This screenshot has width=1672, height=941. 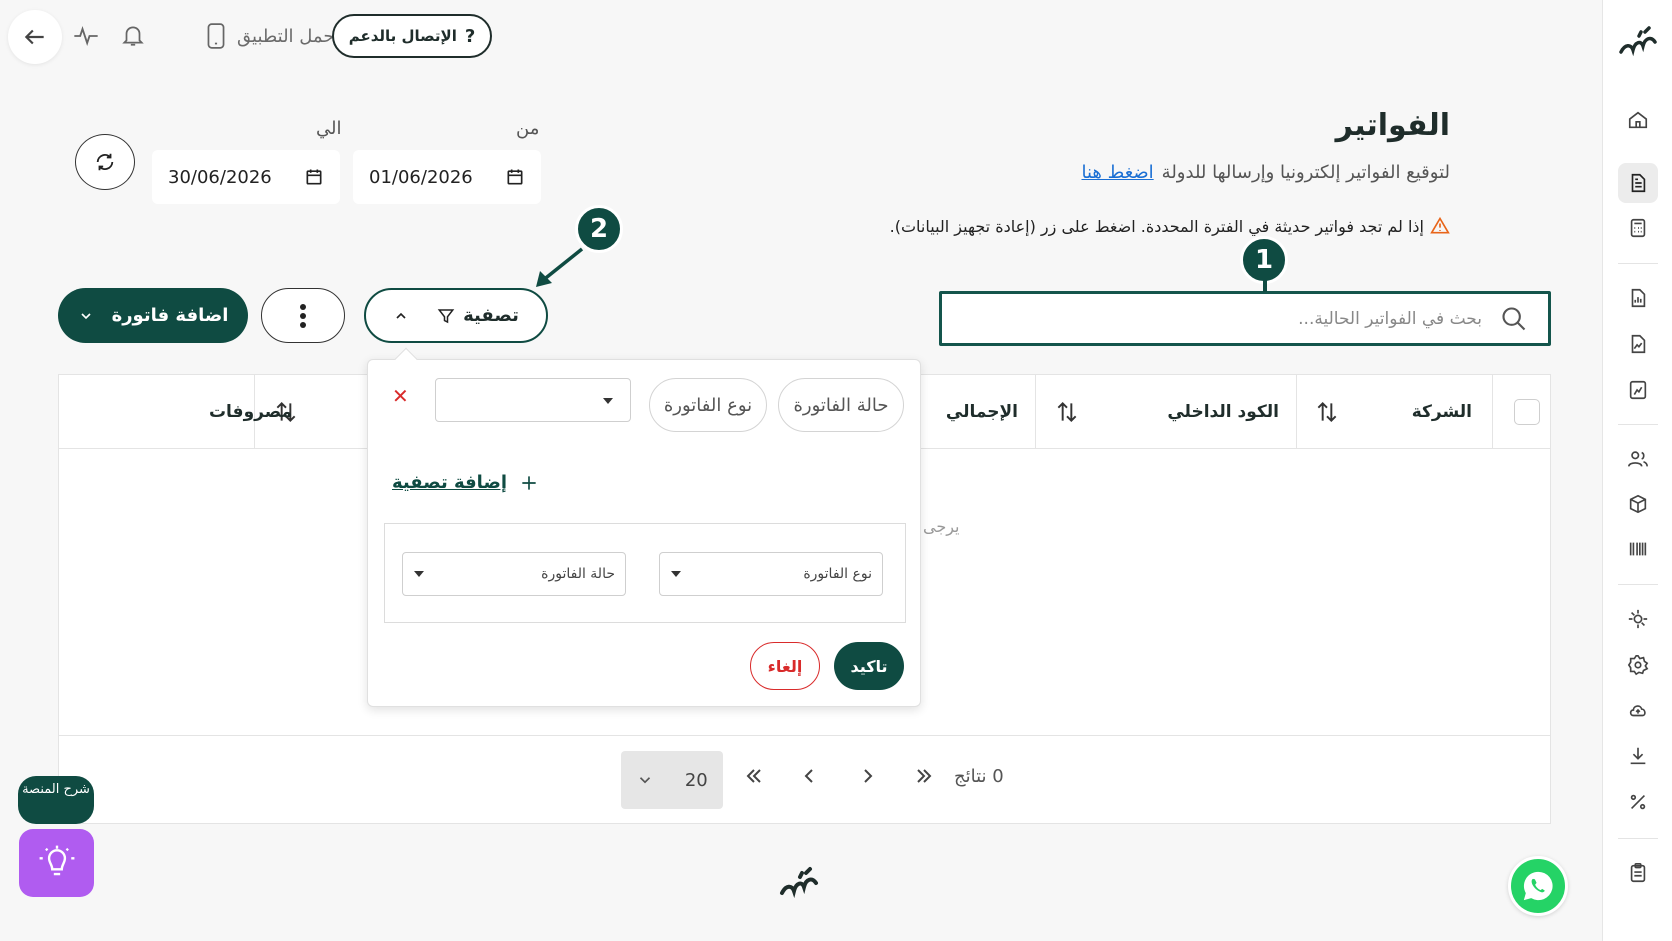 I want to click on percent-icon, so click(x=1638, y=802).